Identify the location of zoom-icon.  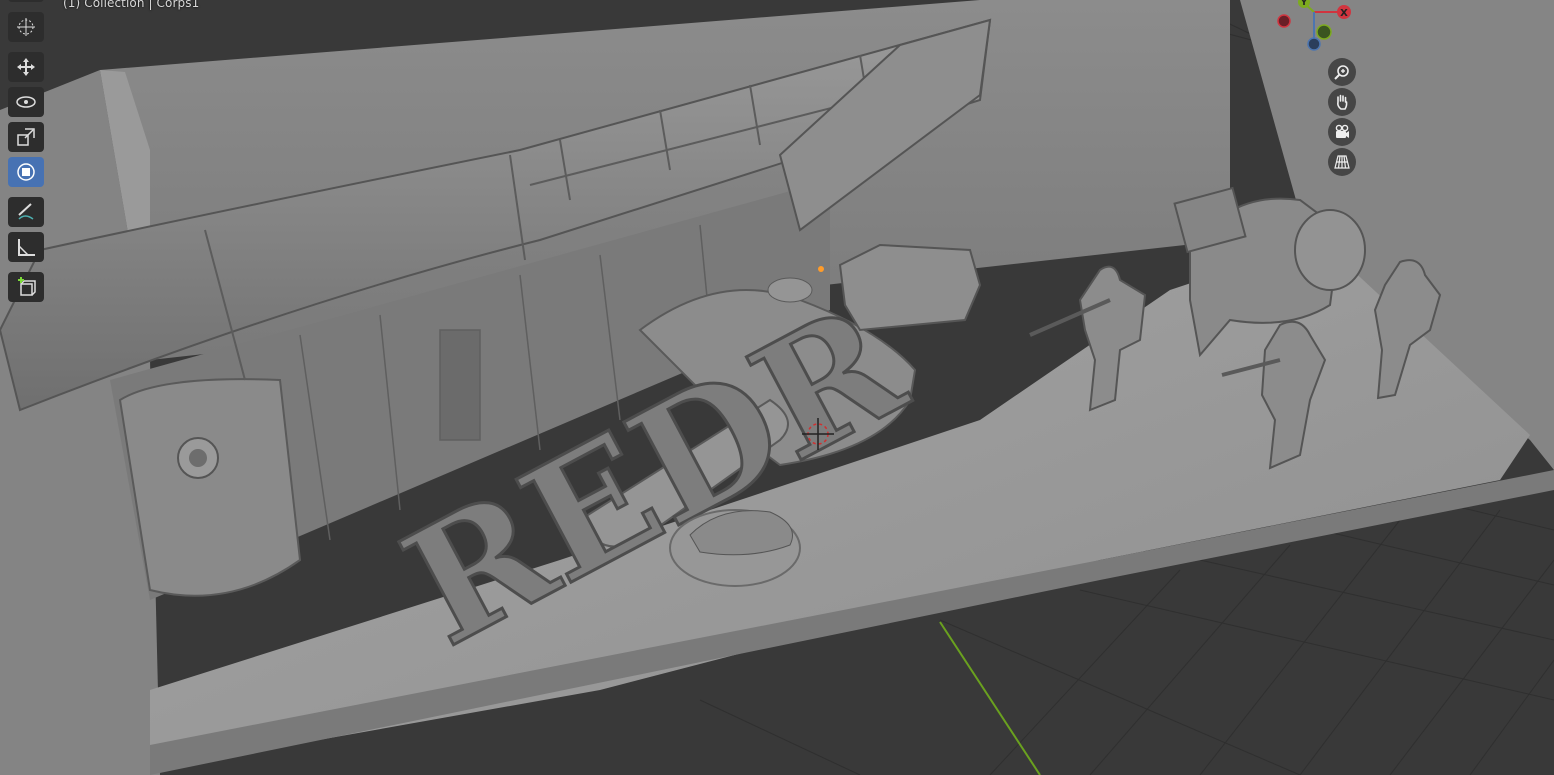
(1341, 72).